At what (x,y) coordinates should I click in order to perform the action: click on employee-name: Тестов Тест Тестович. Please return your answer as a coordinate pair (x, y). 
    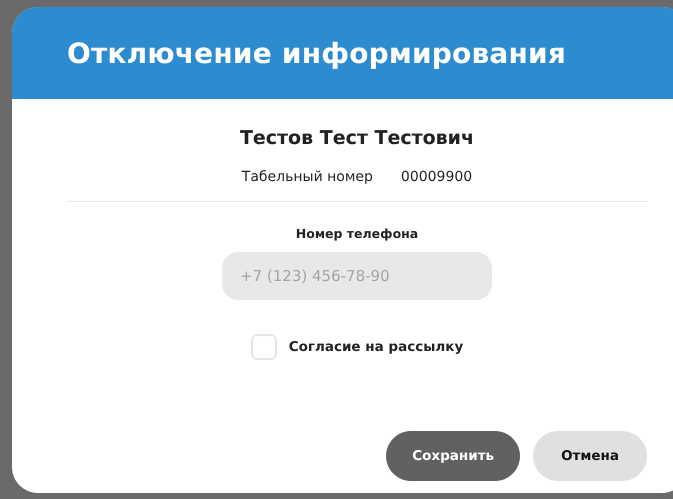
    Looking at the image, I should click on (357, 138).